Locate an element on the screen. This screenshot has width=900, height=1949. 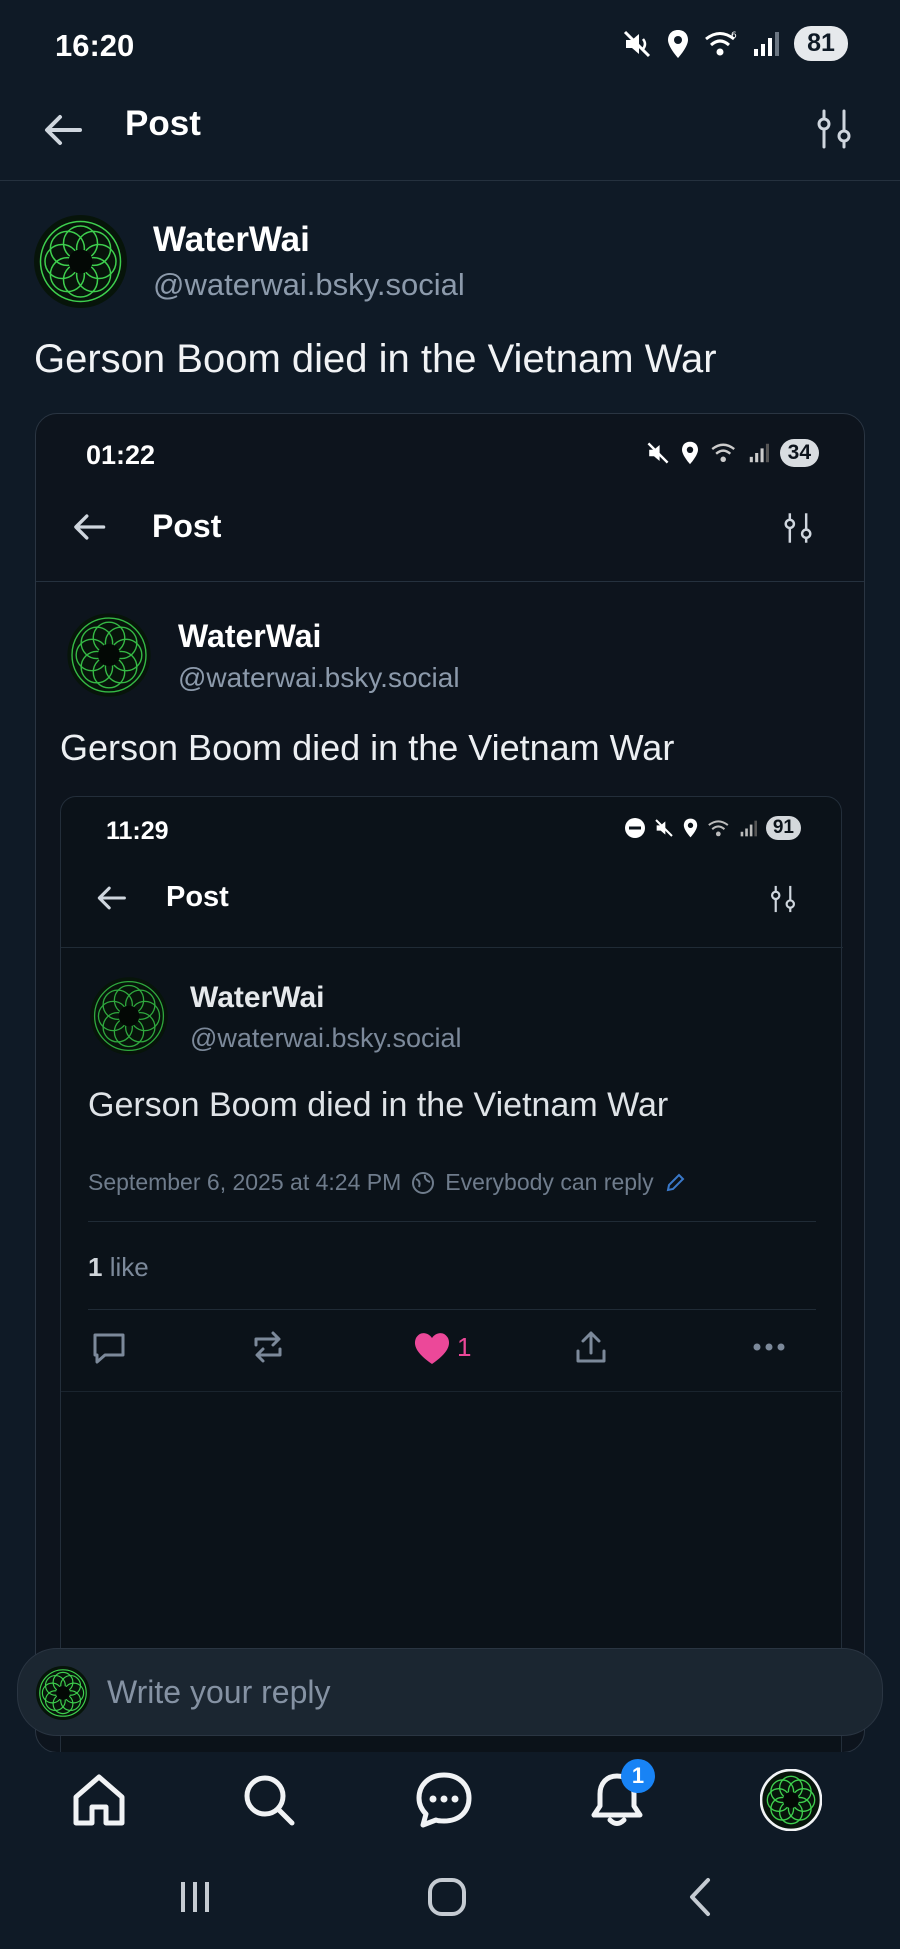
embed-author-handle: @waterwai.bsky.social is located at coordinates (319, 677).